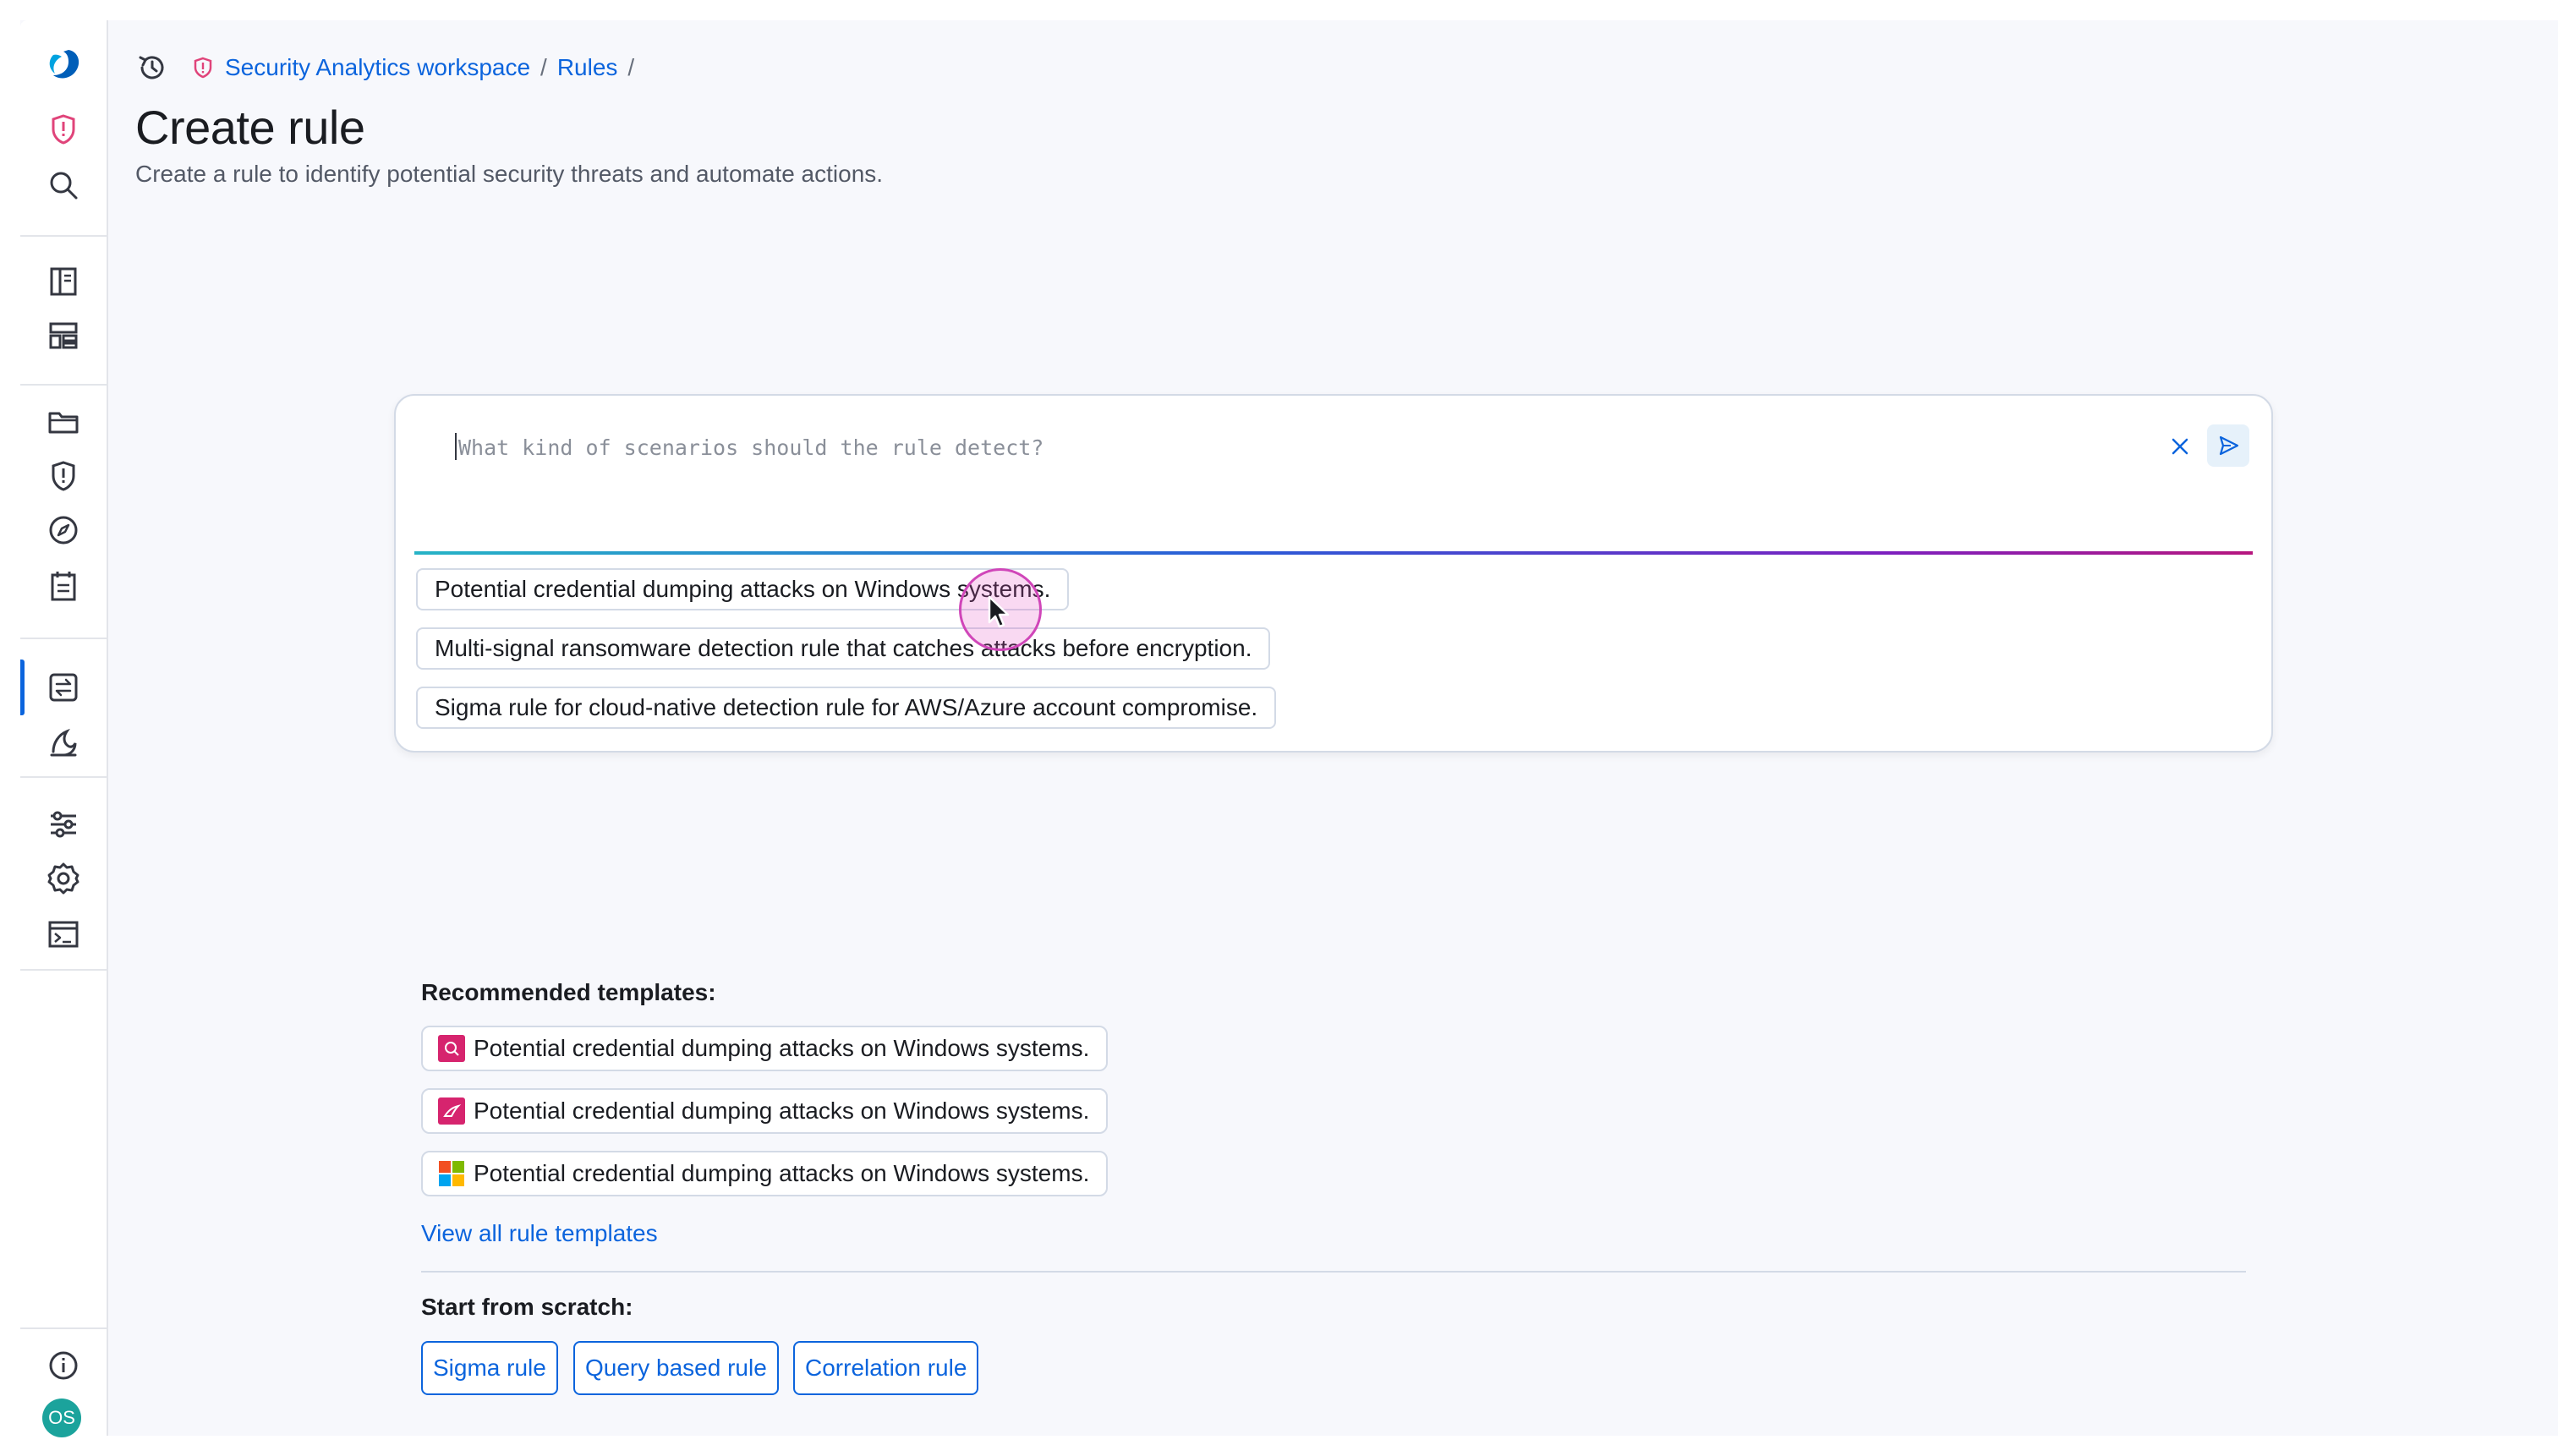 The image size is (2558, 1456). What do you see at coordinates (64, 742) in the screenshot?
I see `threat-intel-icon` at bounding box center [64, 742].